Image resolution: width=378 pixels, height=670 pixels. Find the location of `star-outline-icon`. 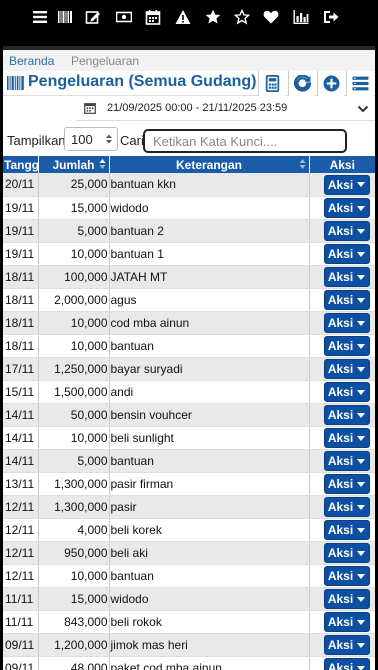

star-outline-icon is located at coordinates (242, 17).